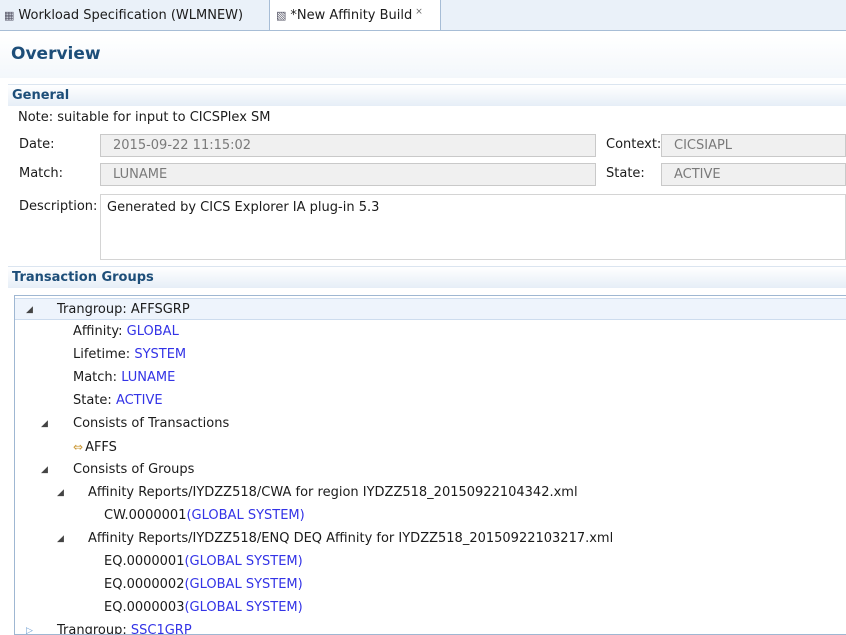 This screenshot has height=635, width=846. I want to click on transaction-groups-heading: Transaction Groups, so click(427, 277).